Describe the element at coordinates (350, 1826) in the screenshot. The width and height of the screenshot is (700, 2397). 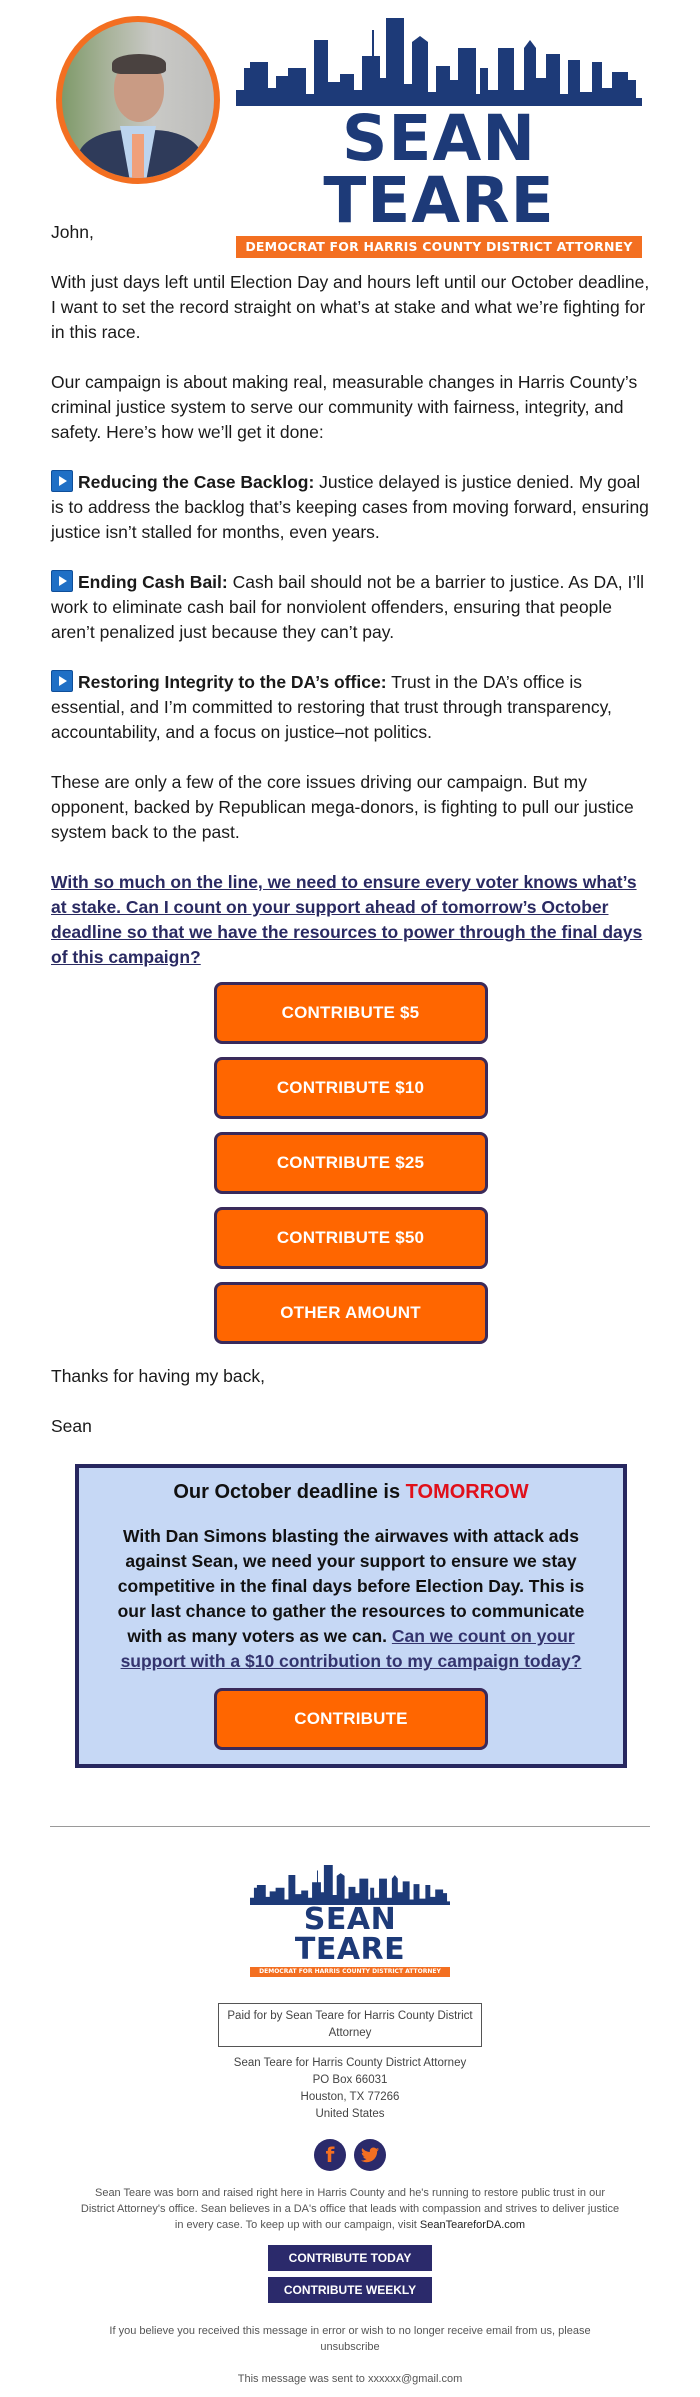
I see `footer-divider` at that location.